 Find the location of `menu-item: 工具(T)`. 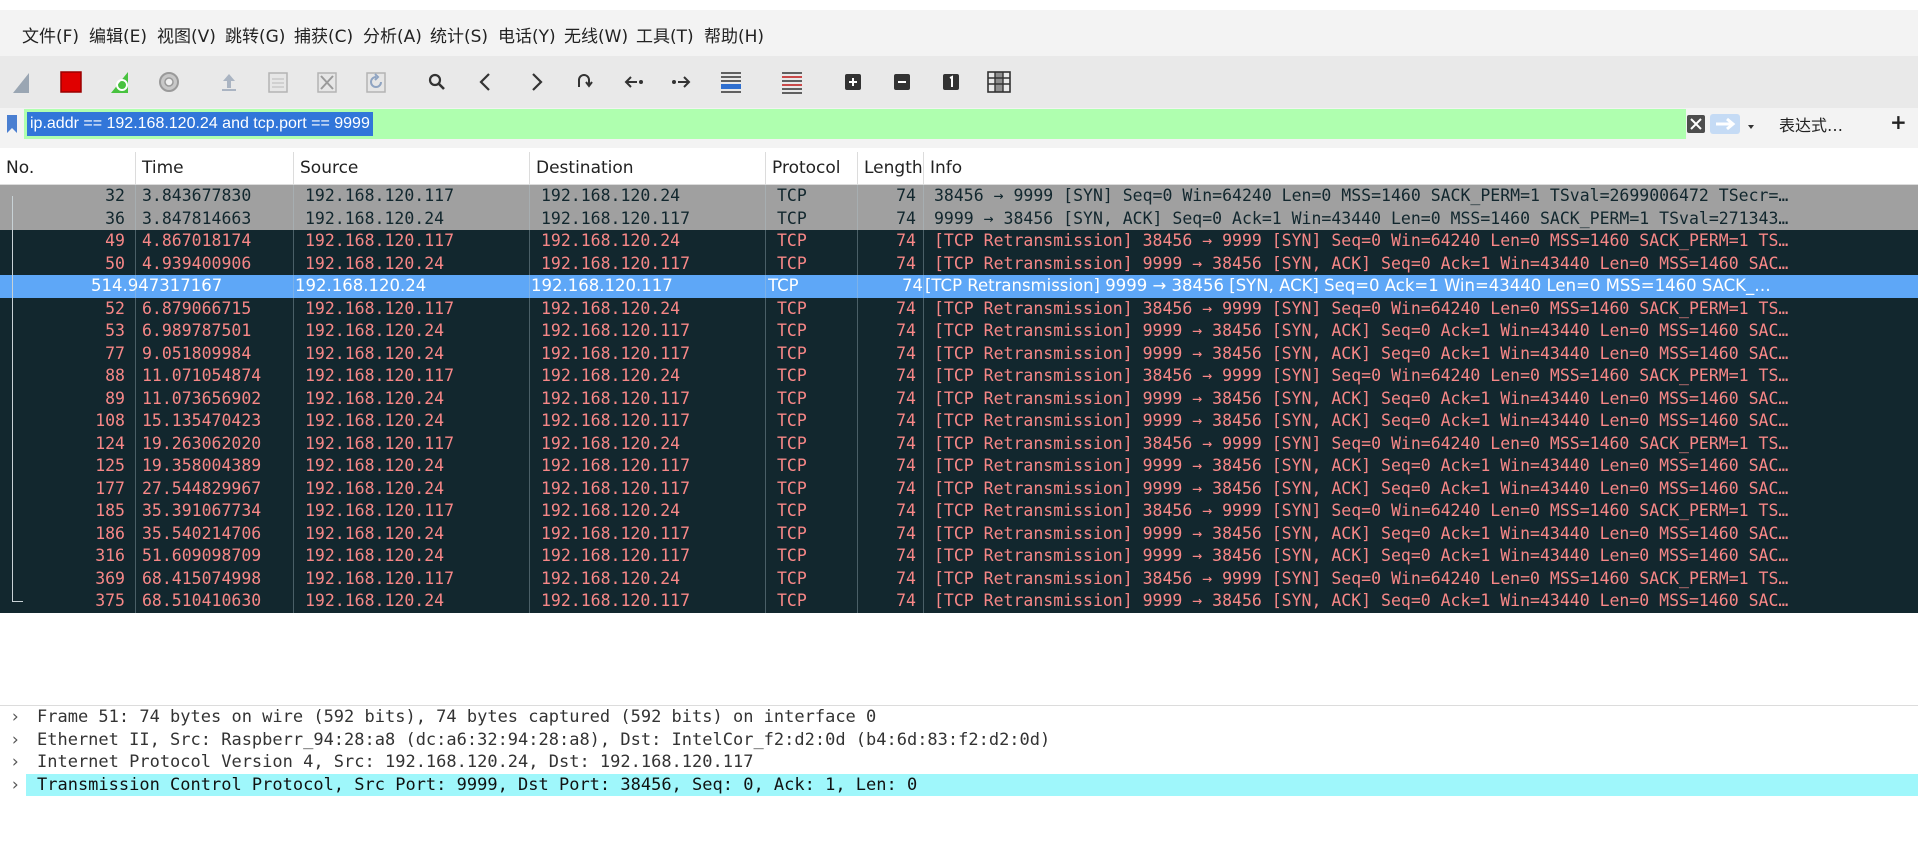

menu-item: 工具(T) is located at coordinates (665, 34).